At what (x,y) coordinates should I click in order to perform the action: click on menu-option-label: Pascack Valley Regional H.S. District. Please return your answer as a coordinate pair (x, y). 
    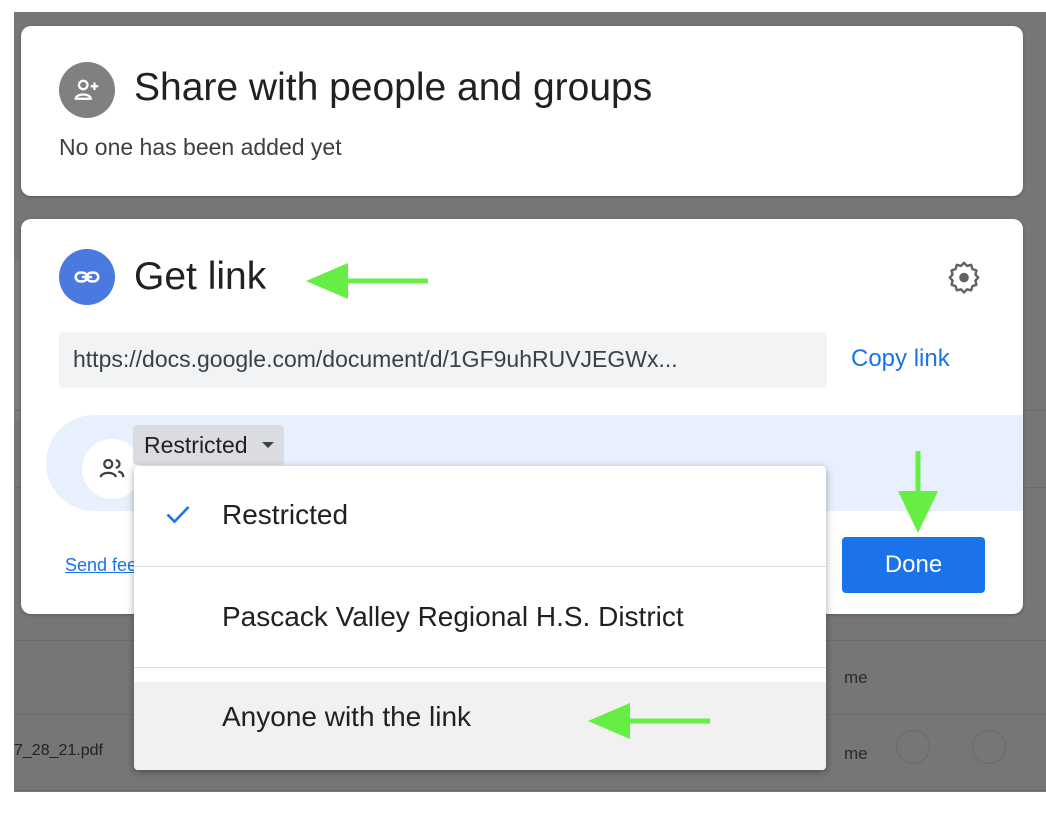
    Looking at the image, I should click on (453, 616).